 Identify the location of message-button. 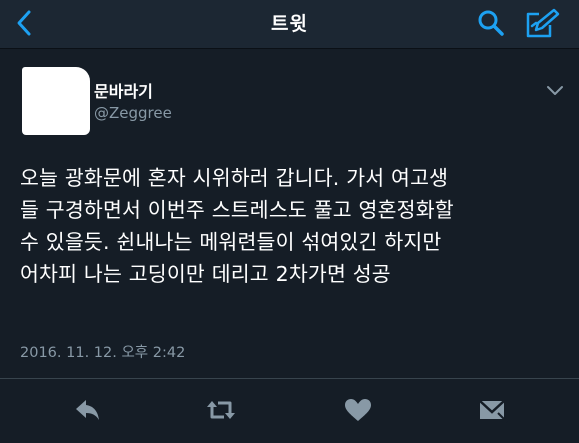
(492, 410).